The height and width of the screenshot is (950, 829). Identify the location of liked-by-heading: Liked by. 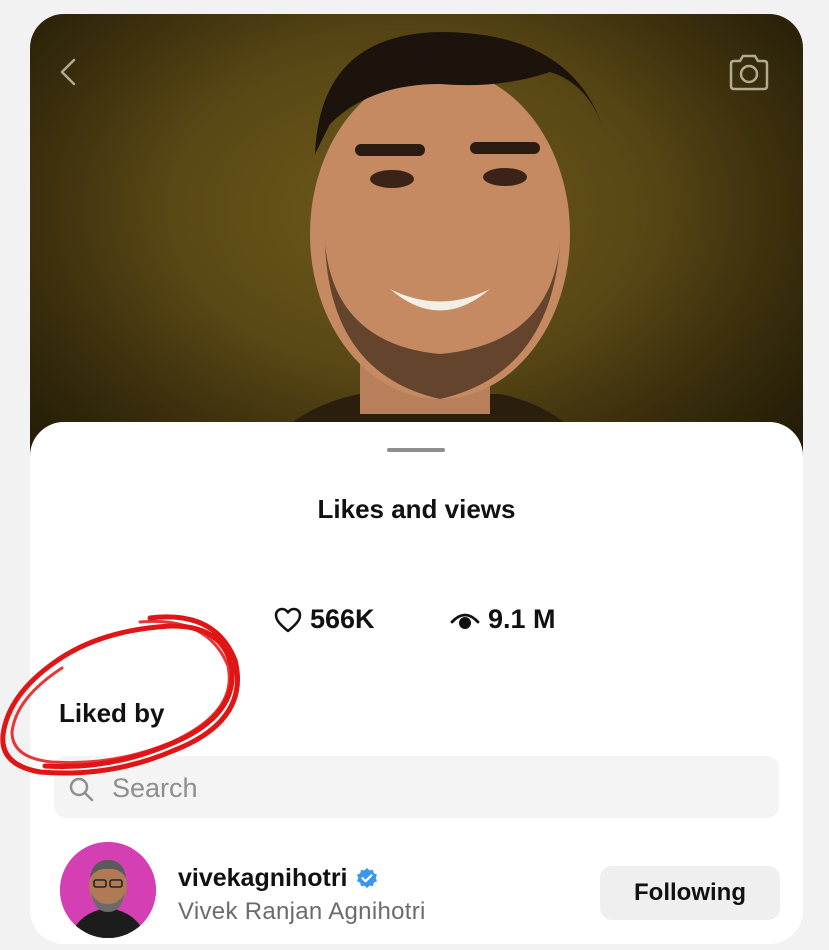
(112, 713).